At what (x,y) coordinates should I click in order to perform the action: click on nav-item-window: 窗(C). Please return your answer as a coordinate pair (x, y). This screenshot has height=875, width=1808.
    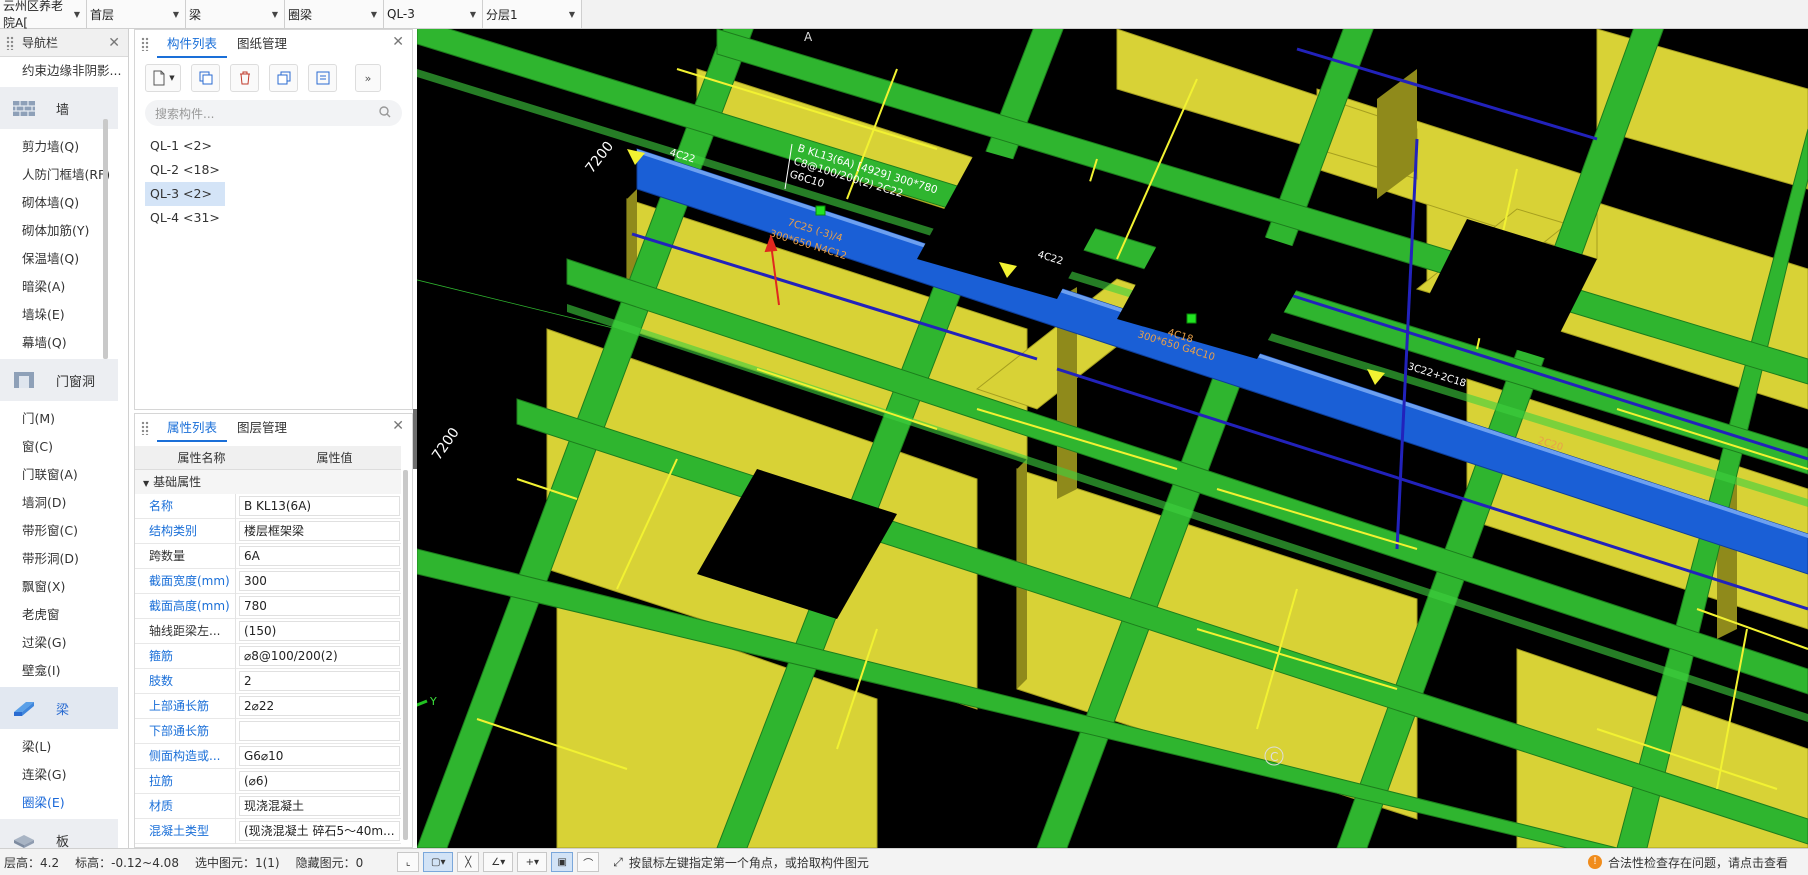
    Looking at the image, I should click on (61, 447).